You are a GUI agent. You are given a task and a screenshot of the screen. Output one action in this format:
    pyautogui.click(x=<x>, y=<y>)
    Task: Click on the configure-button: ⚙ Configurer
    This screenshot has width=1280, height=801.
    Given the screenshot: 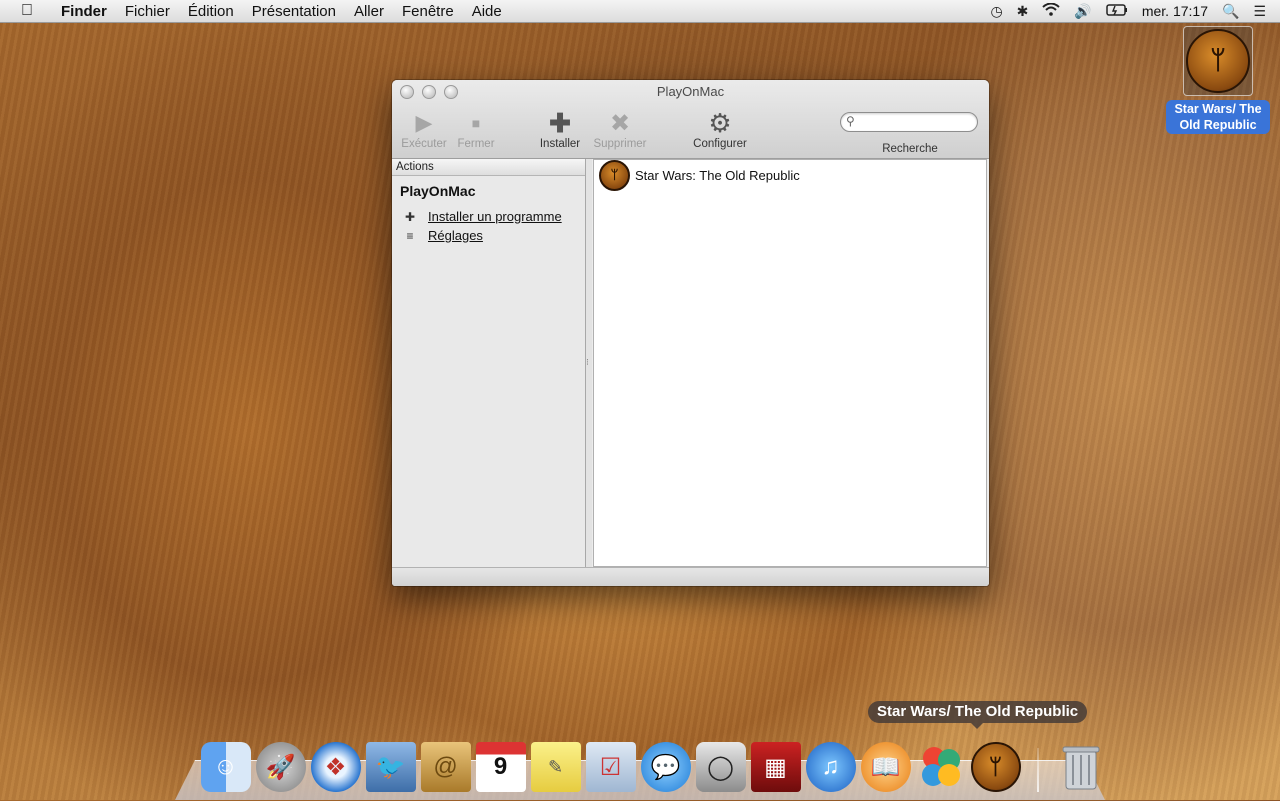 What is the action you would take?
    pyautogui.click(x=720, y=129)
    